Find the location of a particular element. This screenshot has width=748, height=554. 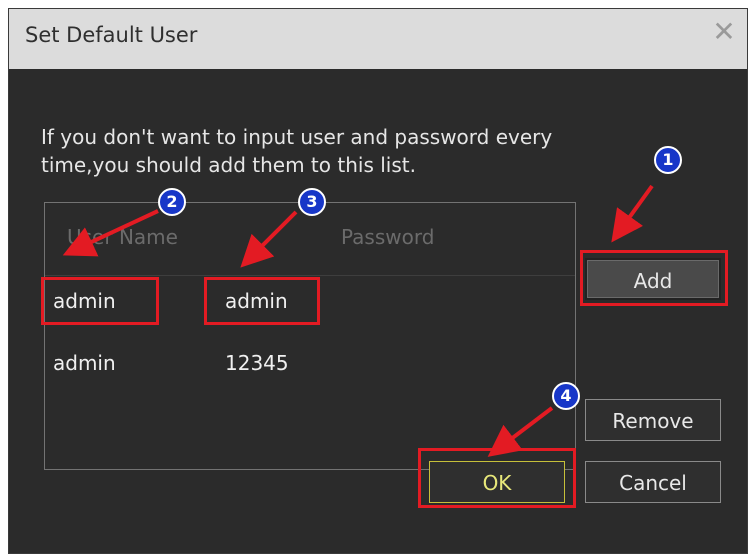

remove-button: Remove is located at coordinates (653, 420).